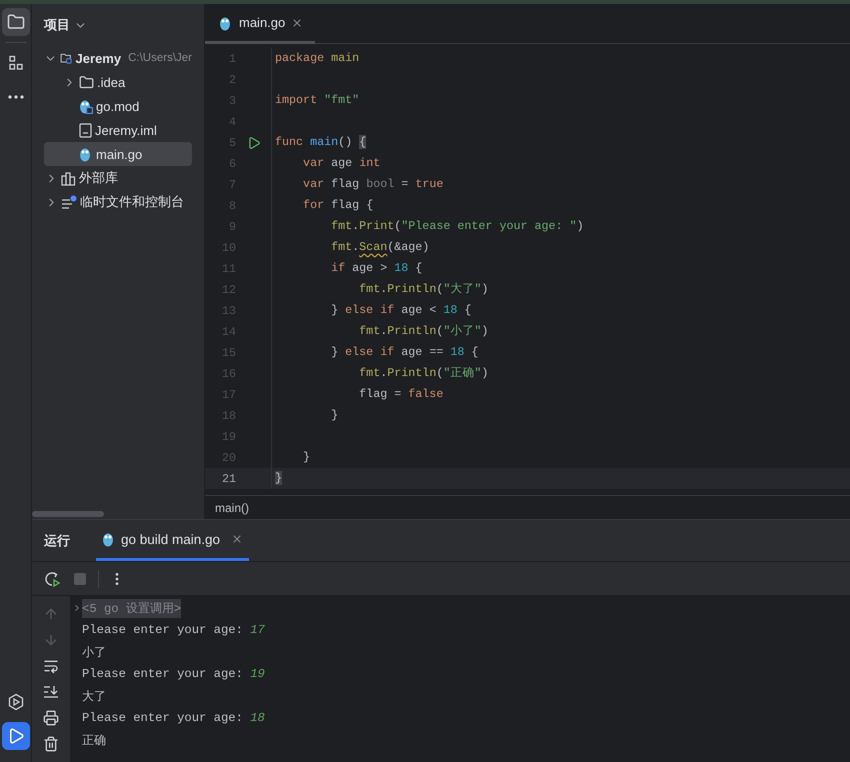  I want to click on run-gutter-icon, so click(253, 143).